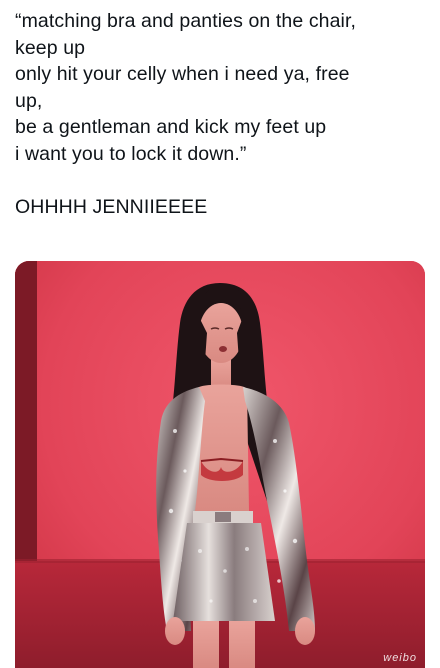 Image resolution: width=440 pixels, height=668 pixels. I want to click on tweet-line: only hit your celly when i need ya, free, so click(182, 74).